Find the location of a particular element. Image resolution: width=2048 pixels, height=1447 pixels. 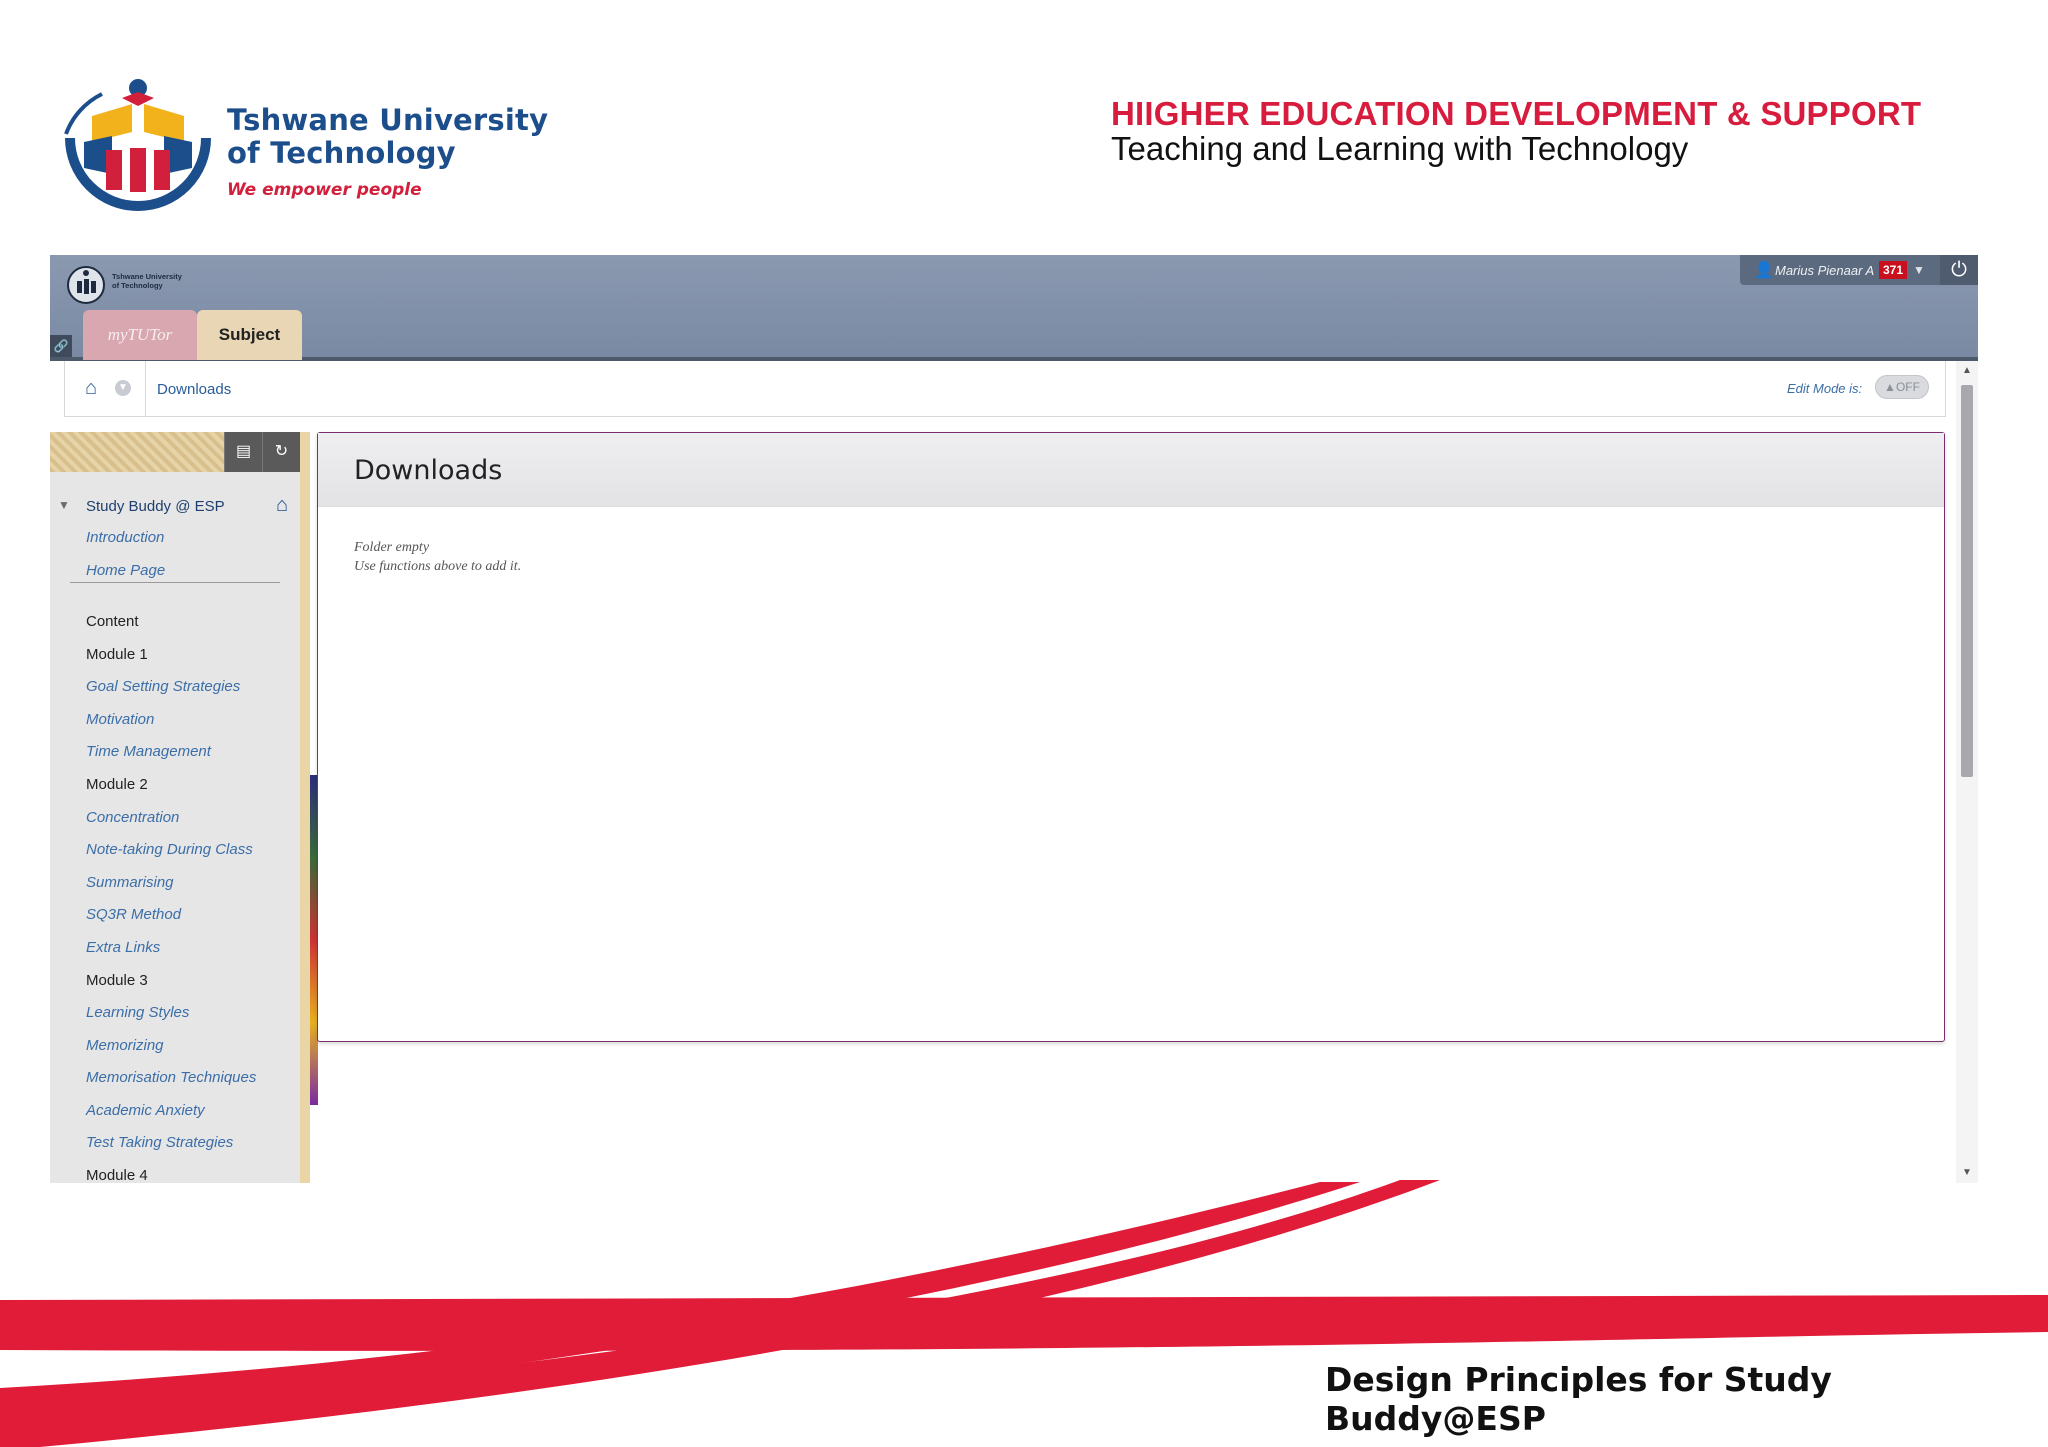

person-icon: 👤 is located at coordinates (1764, 270).